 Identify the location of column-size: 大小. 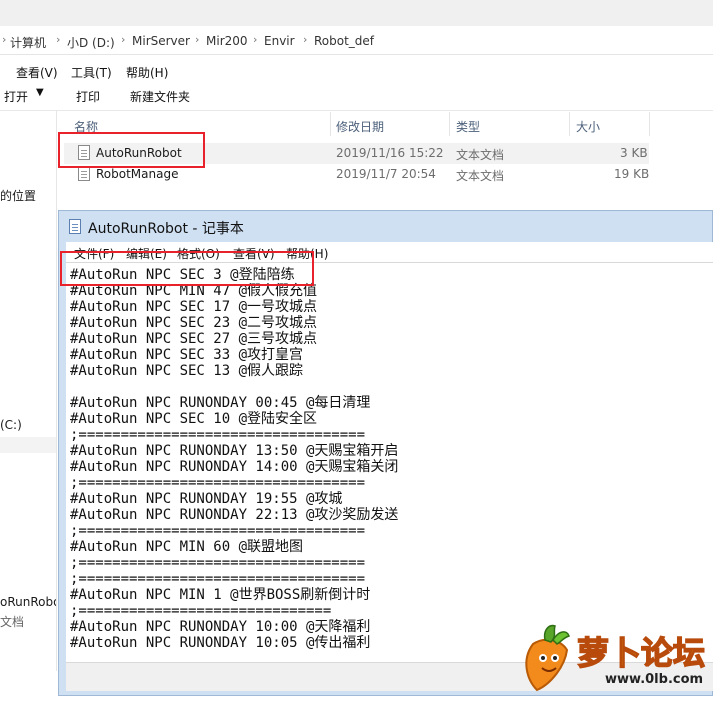
(588, 126).